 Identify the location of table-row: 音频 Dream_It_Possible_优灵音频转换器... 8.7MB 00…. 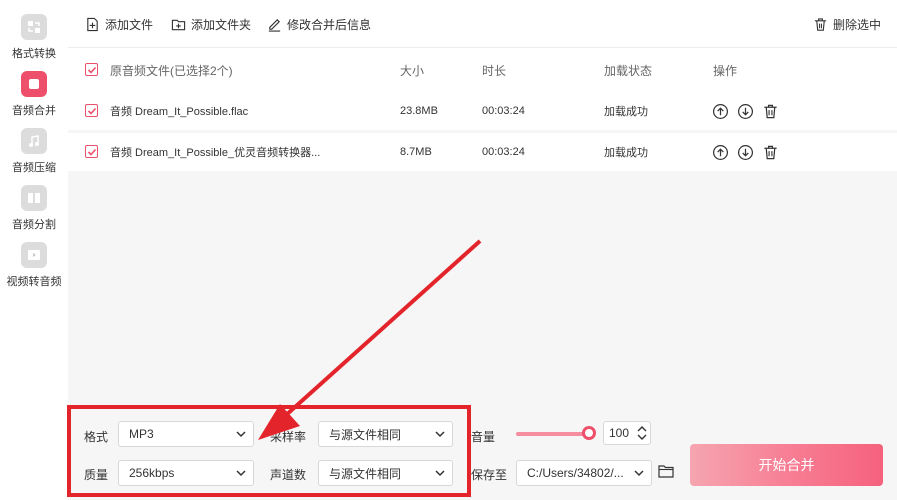
(482, 152).